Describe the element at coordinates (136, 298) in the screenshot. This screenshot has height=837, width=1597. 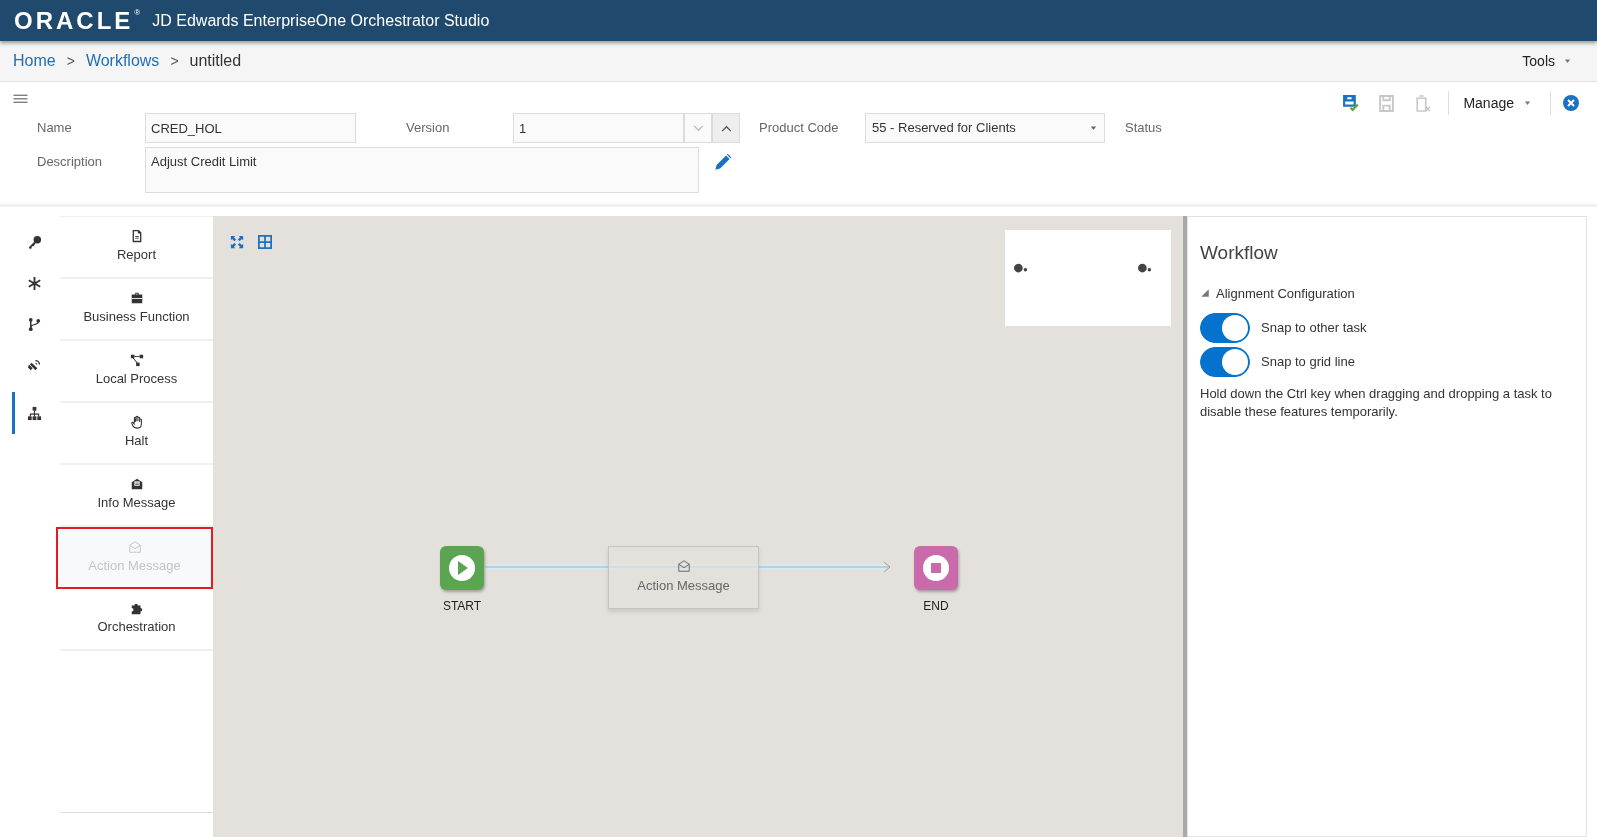
I see `briefcase-icon` at that location.